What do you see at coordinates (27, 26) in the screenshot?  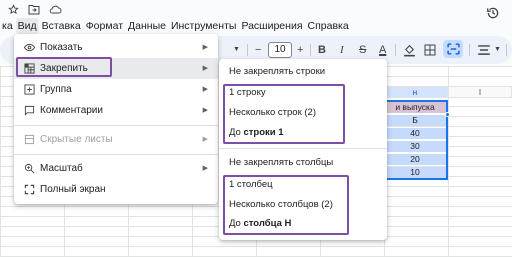 I see `menu-view: Вид` at bounding box center [27, 26].